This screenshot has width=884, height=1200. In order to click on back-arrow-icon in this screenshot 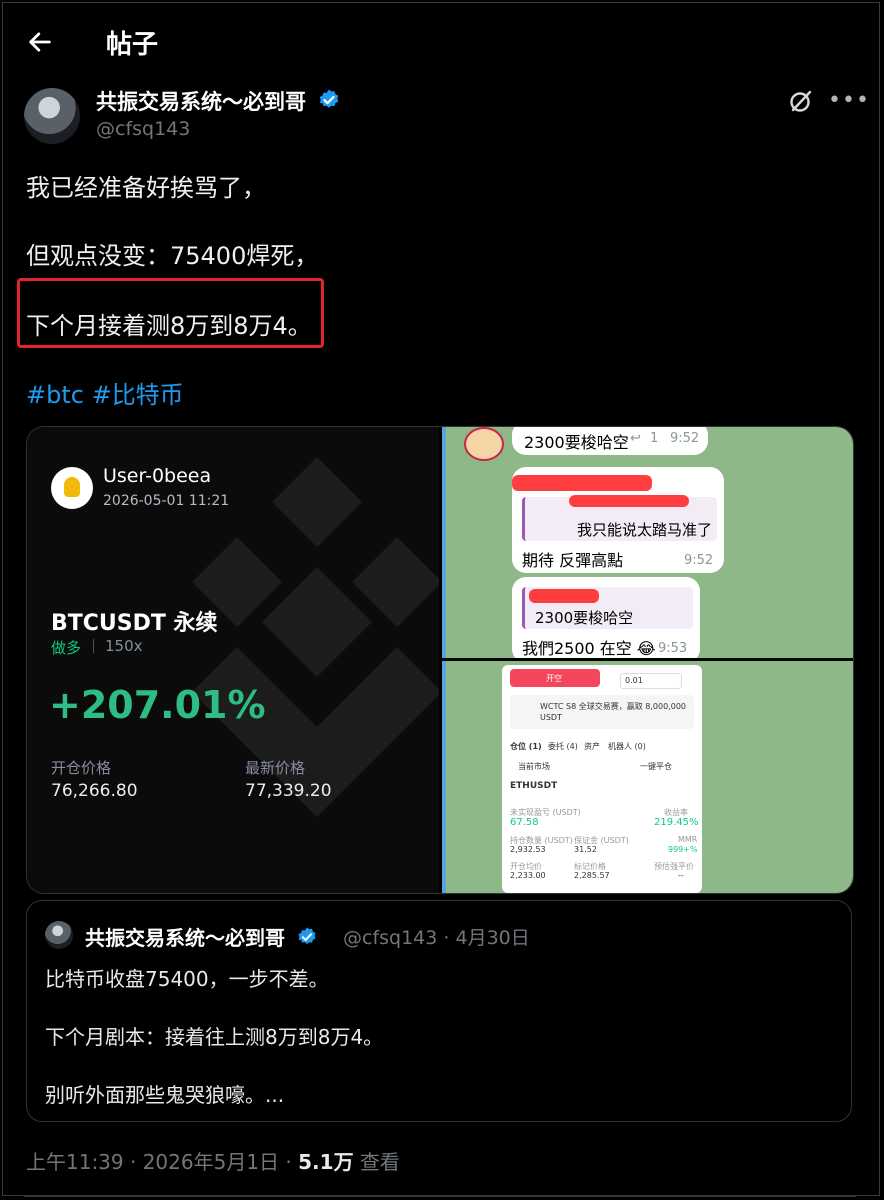, I will do `click(40, 42)`.